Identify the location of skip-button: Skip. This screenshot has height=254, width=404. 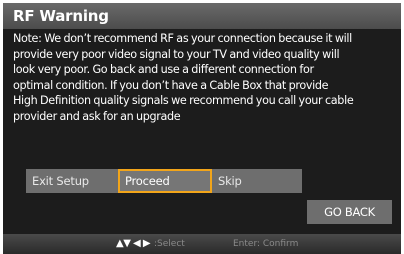
(257, 181).